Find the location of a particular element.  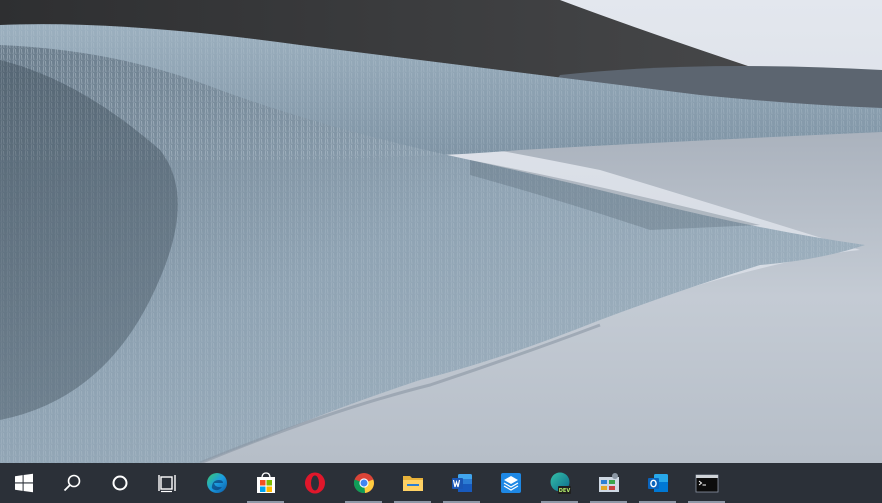

taskbar-app-opera is located at coordinates (314, 483).